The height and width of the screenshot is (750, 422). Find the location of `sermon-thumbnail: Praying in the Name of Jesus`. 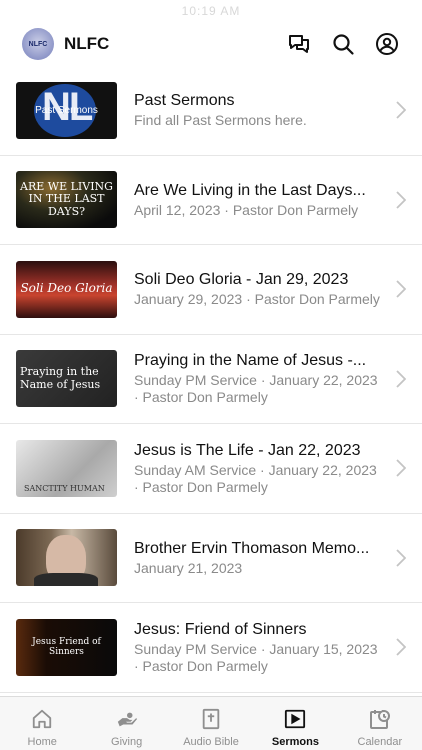

sermon-thumbnail: Praying in the Name of Jesus is located at coordinates (66, 379).